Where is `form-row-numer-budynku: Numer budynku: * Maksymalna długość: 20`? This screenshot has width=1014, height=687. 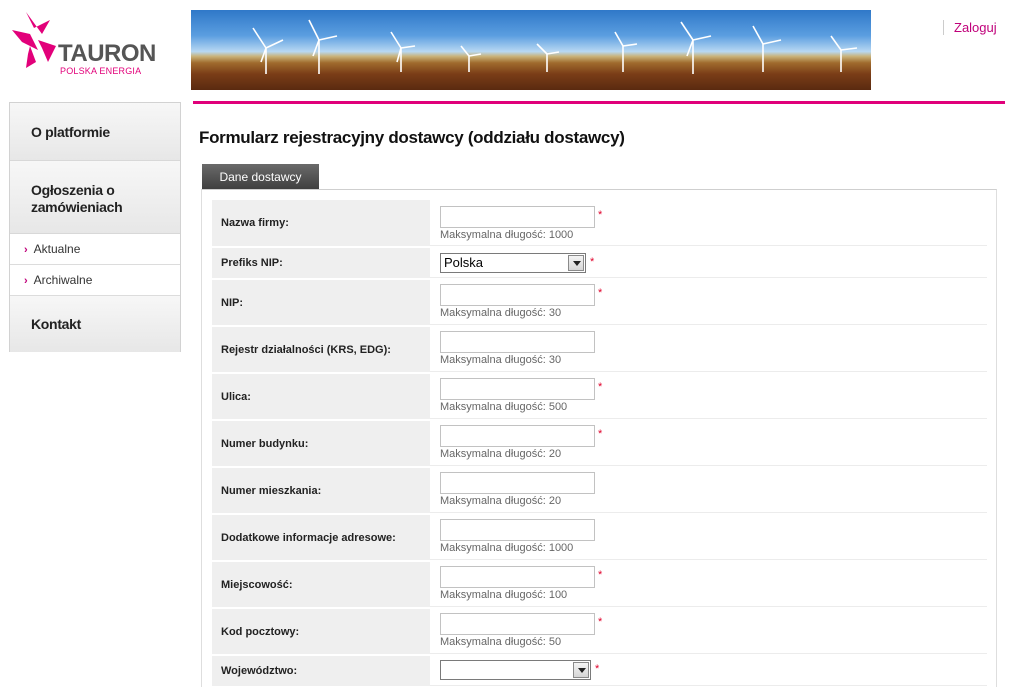
form-row-numer-budynku: Numer budynku: * Maksymalna długość: 20 is located at coordinates (599, 444).